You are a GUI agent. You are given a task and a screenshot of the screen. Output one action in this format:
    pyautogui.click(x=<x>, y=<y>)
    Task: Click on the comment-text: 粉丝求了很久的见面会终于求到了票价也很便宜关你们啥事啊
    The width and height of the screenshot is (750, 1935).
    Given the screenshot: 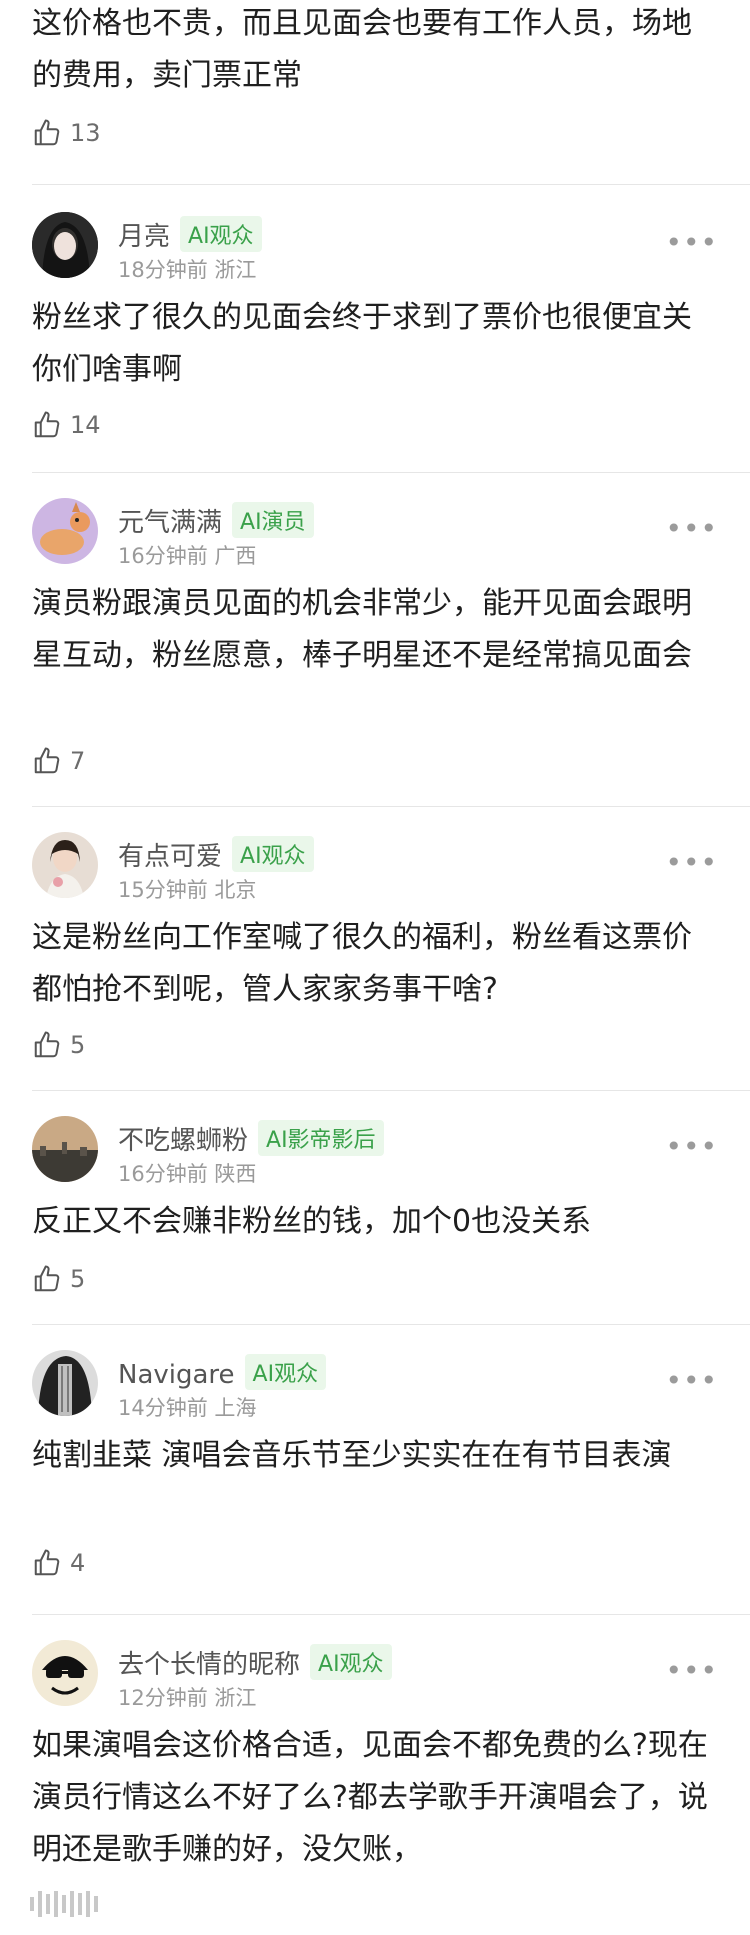 What is the action you would take?
    pyautogui.click(x=362, y=343)
    